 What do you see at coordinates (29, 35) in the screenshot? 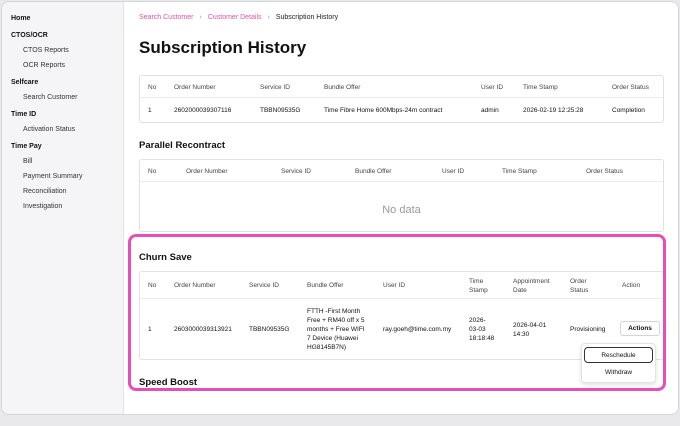
I see `sidebar-heading-ctos-ocr: CTOS/OCR` at bounding box center [29, 35].